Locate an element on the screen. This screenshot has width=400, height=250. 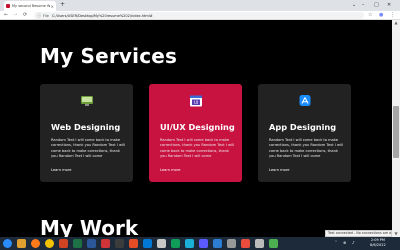
excel-icon is located at coordinates (77, 243).